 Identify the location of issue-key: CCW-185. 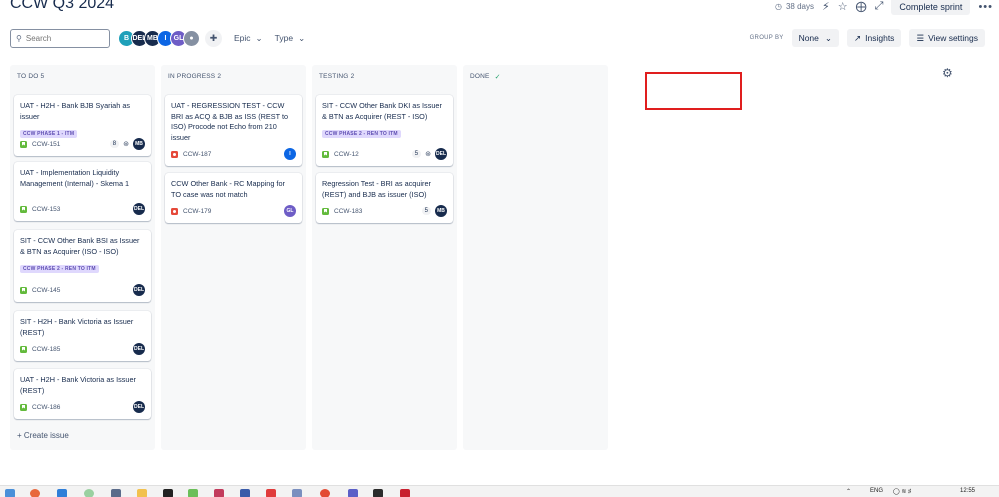
(46, 349).